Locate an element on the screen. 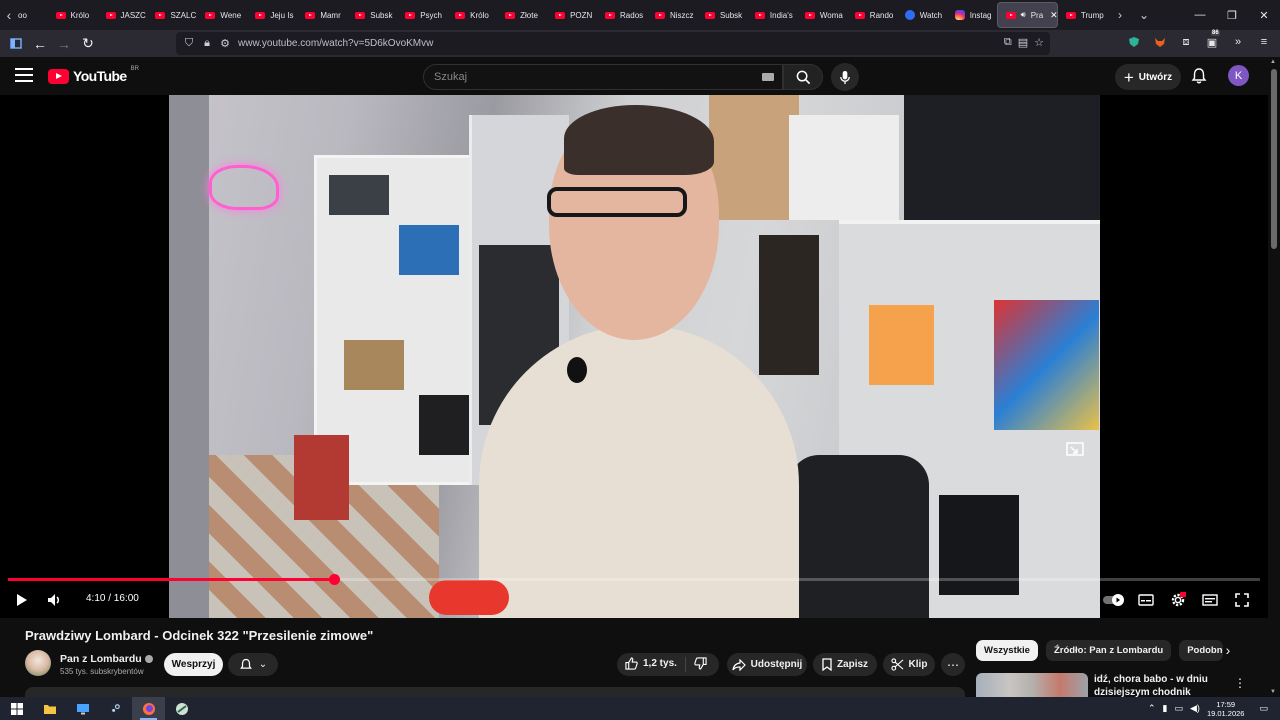  restore-window-icon: ❐ is located at coordinates (1232, 15).